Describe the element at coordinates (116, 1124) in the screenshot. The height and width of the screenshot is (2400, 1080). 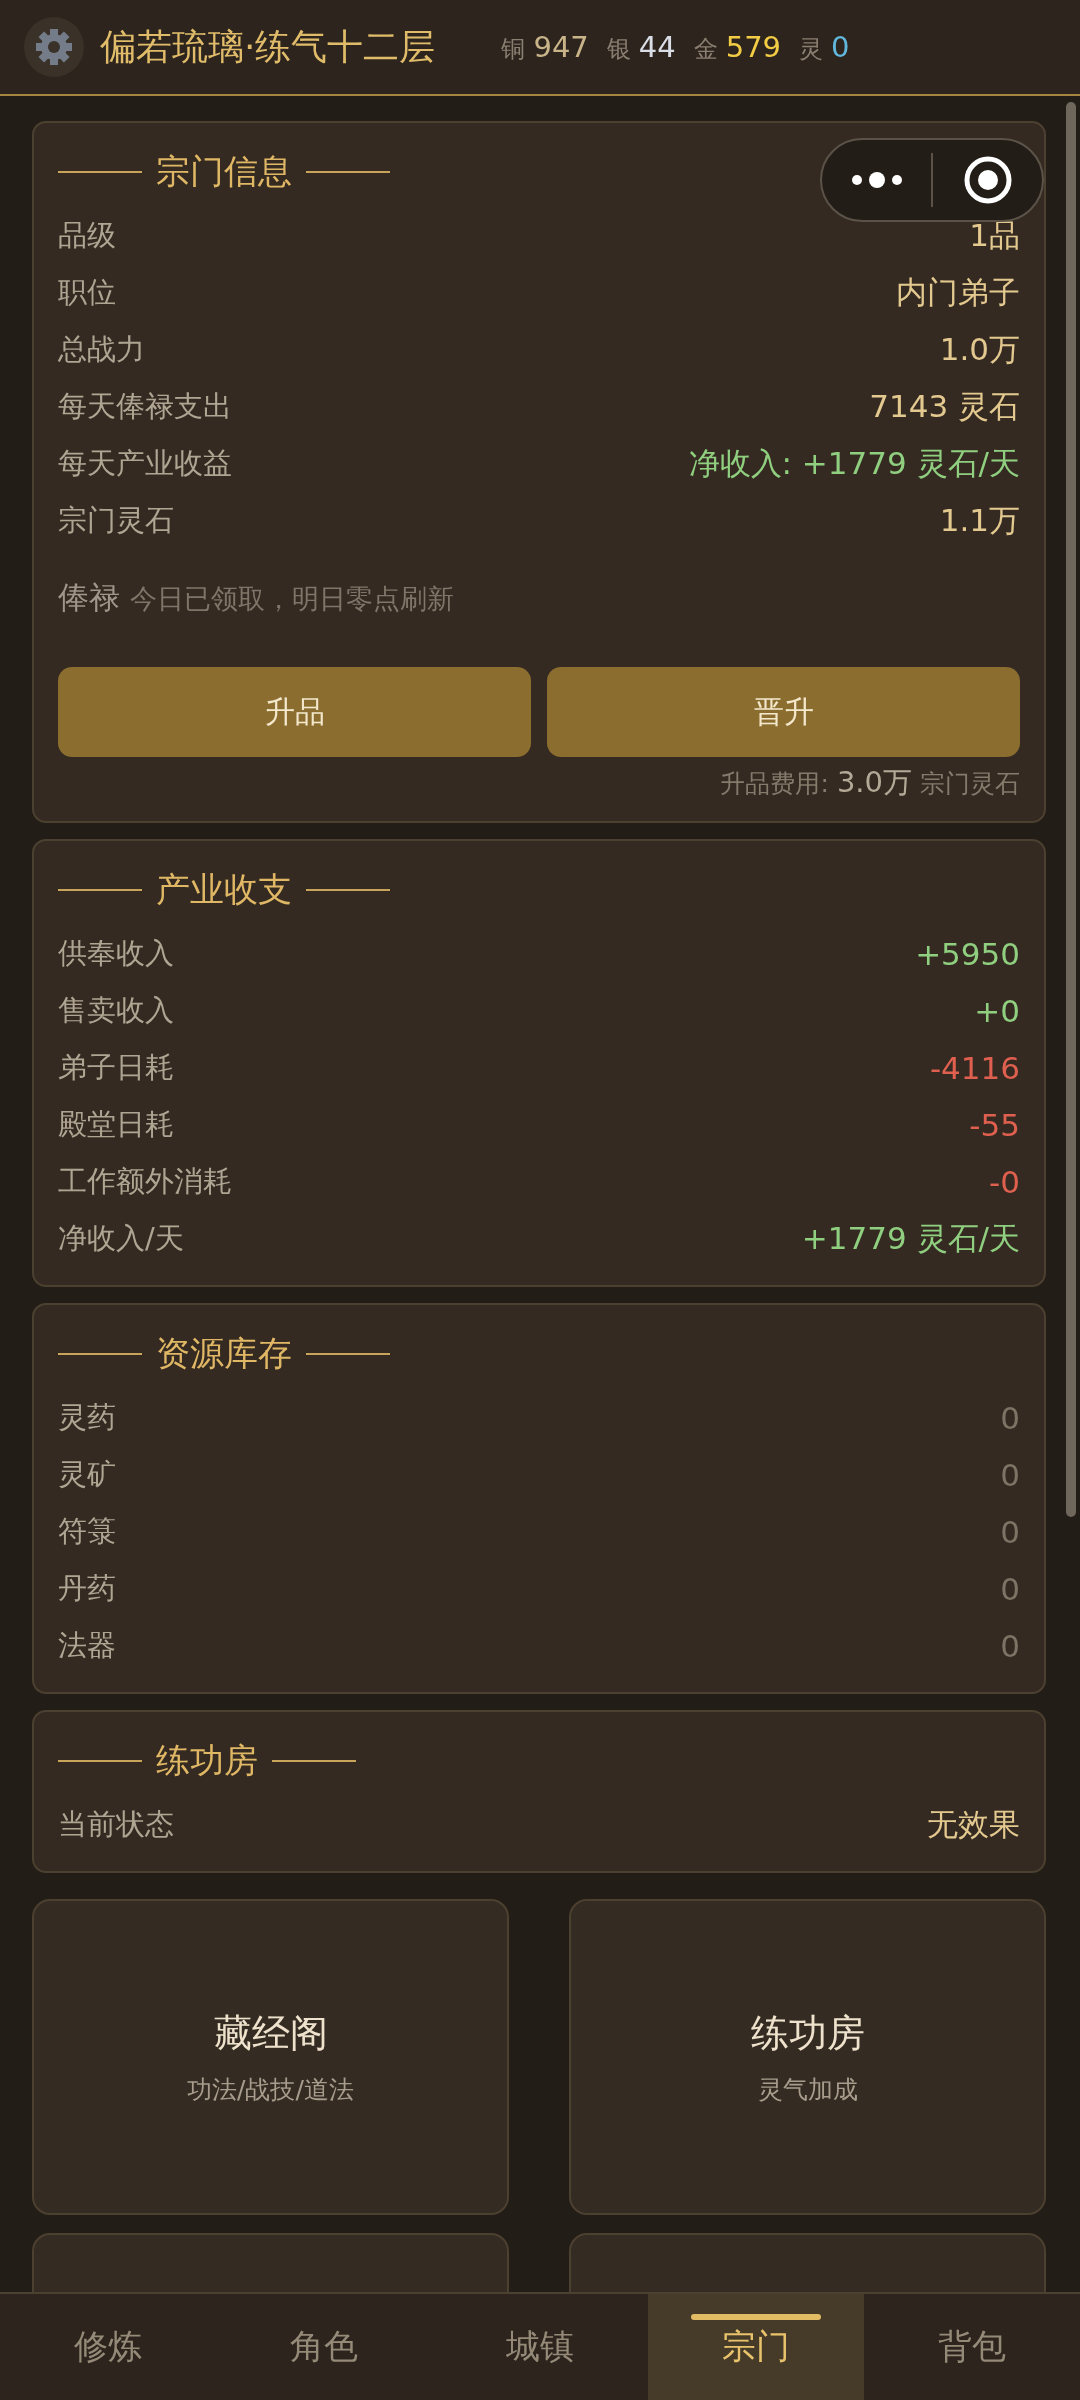
I see `row-label: 殿堂日耗` at that location.